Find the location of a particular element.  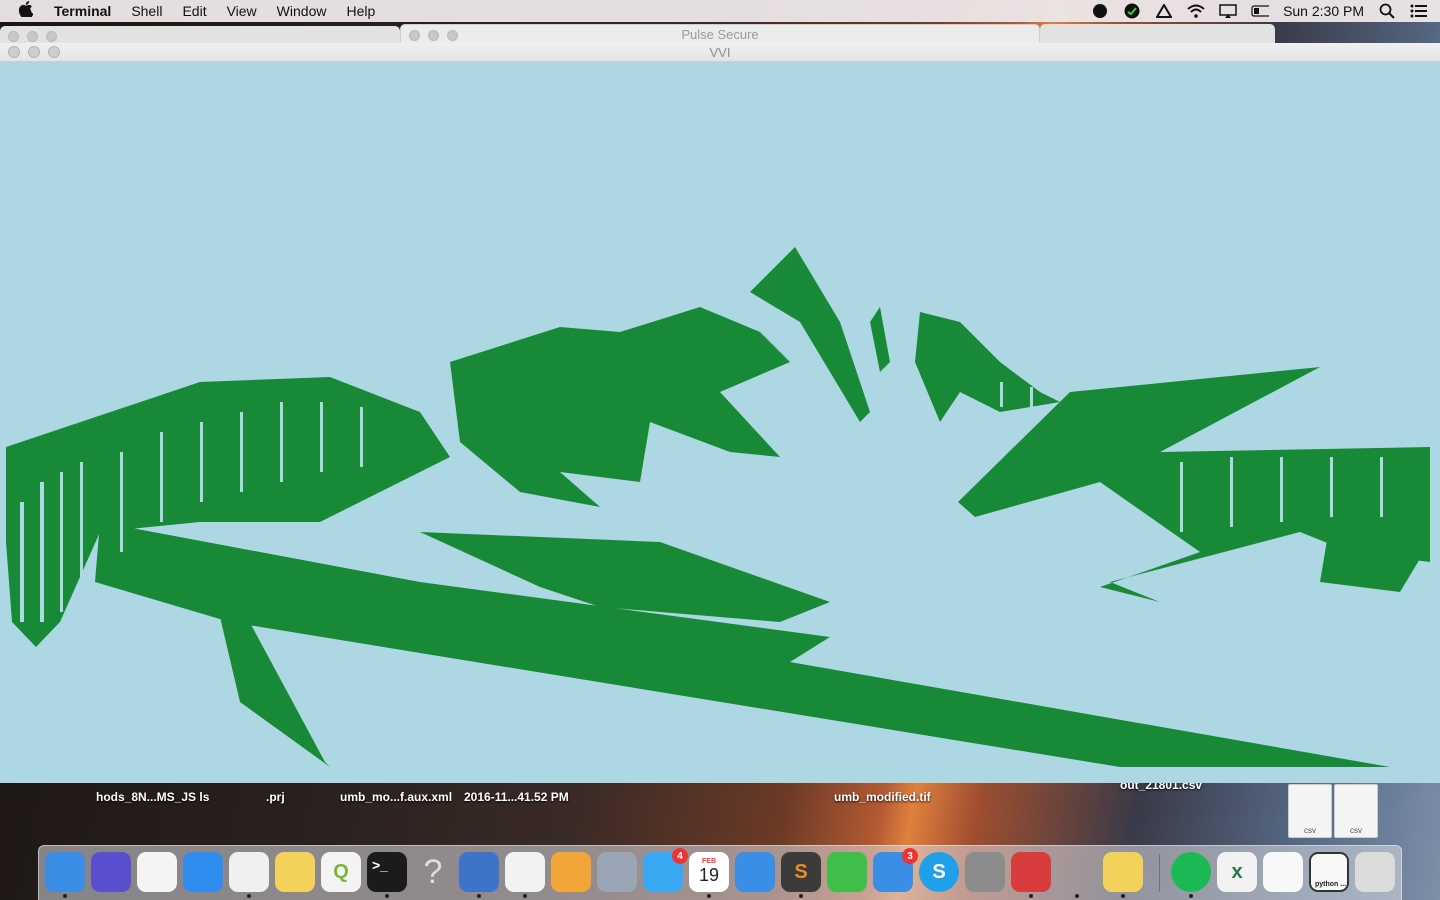

dock-siri-icon is located at coordinates (111, 872).